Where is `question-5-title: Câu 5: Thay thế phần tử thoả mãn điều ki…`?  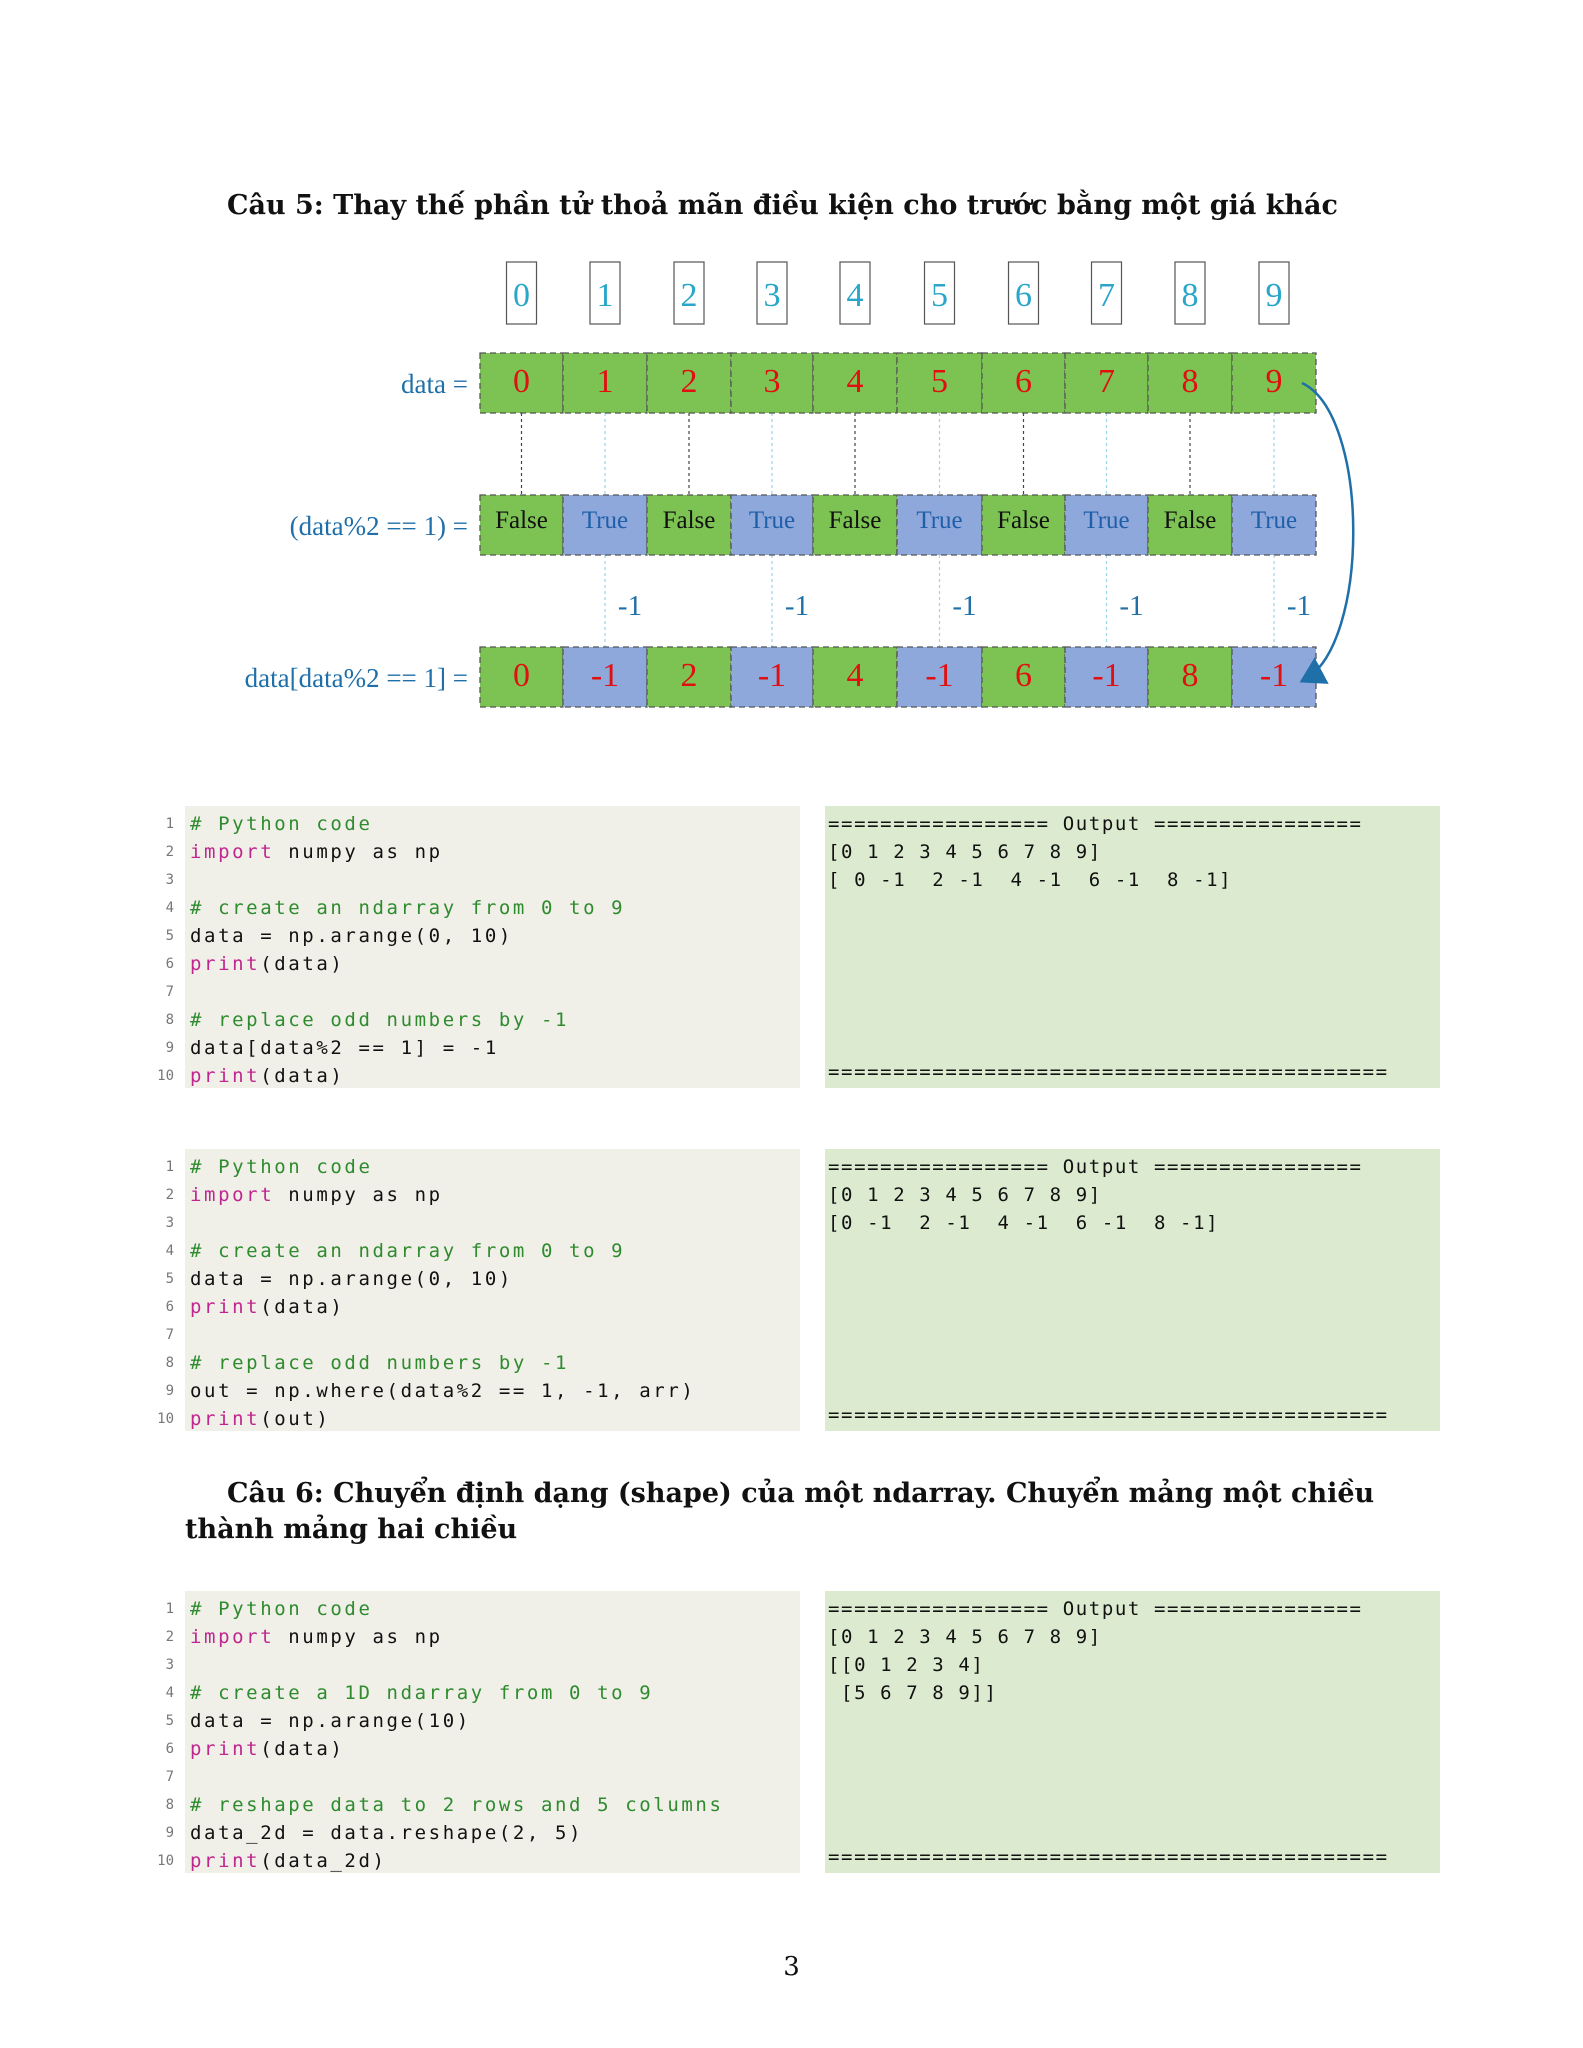 question-5-title: Câu 5: Thay thế phần tử thoả mãn điều ki… is located at coordinates (782, 205).